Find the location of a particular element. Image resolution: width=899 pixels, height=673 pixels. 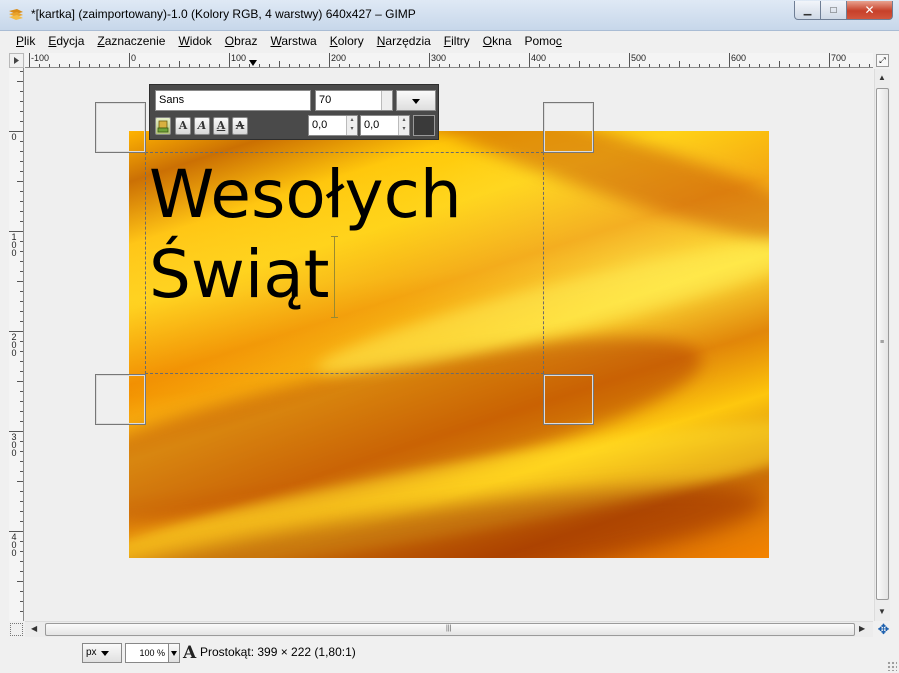

vertical-scrollbar: ▲ ≡ ▼ is located at coordinates (882, 345).